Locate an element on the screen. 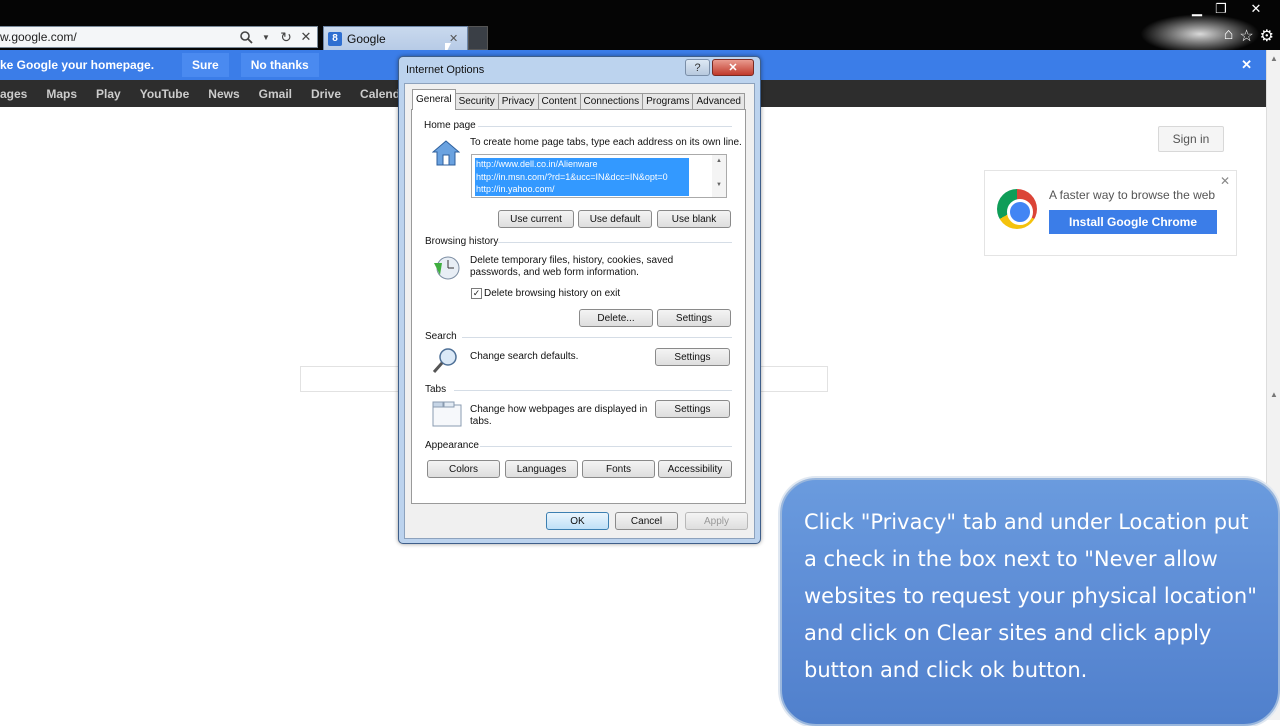 The height and width of the screenshot is (726, 1280). nav-drive: Drive is located at coordinates (326, 94).